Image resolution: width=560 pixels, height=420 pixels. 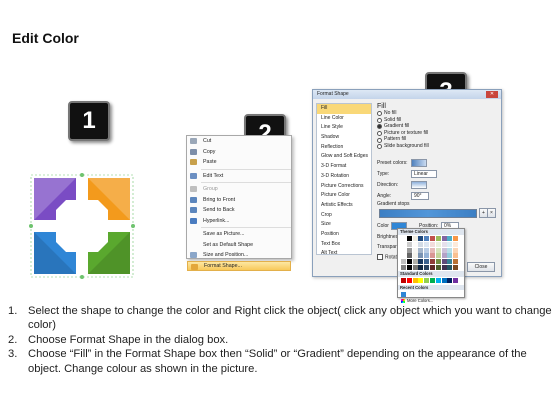 What do you see at coordinates (424, 174) in the screenshot?
I see `type-dropdown: Linear` at bounding box center [424, 174].